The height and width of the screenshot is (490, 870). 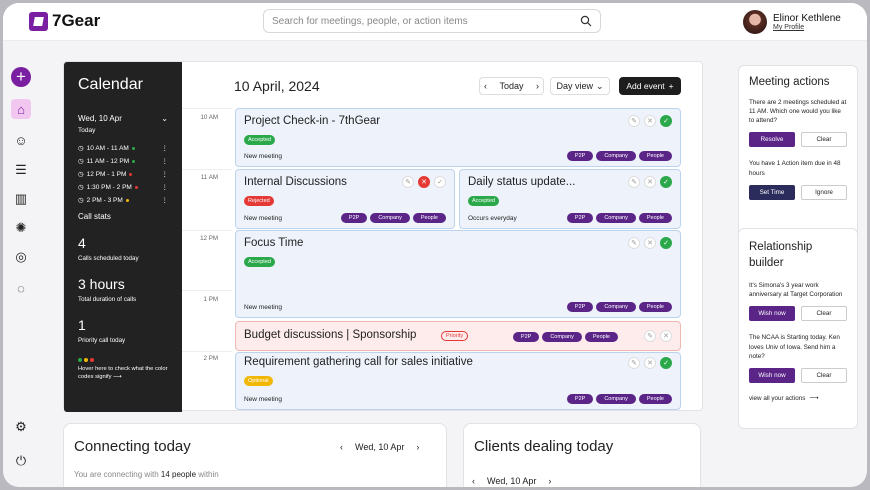 I want to click on profile: Elinor Kethlene My Profile, so click(x=792, y=22).